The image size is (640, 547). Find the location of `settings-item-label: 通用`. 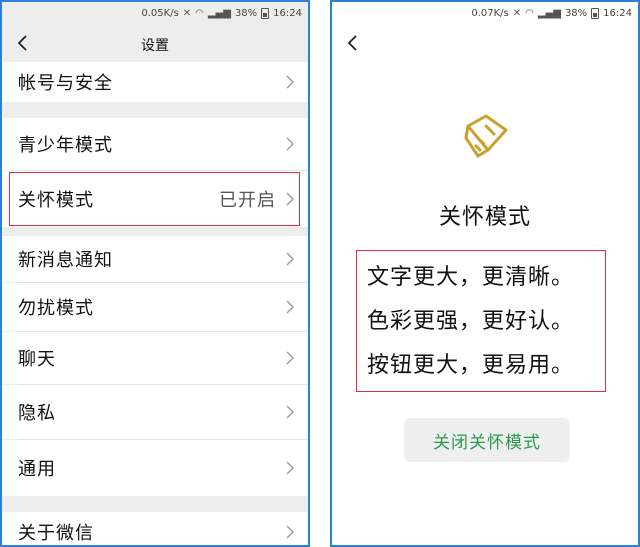

settings-item-label: 通用 is located at coordinates (37, 469).